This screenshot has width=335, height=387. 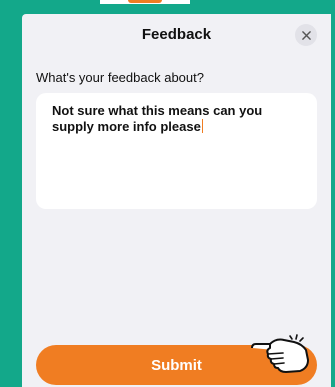 I want to click on sheet-header: Feedback, so click(x=176, y=34).